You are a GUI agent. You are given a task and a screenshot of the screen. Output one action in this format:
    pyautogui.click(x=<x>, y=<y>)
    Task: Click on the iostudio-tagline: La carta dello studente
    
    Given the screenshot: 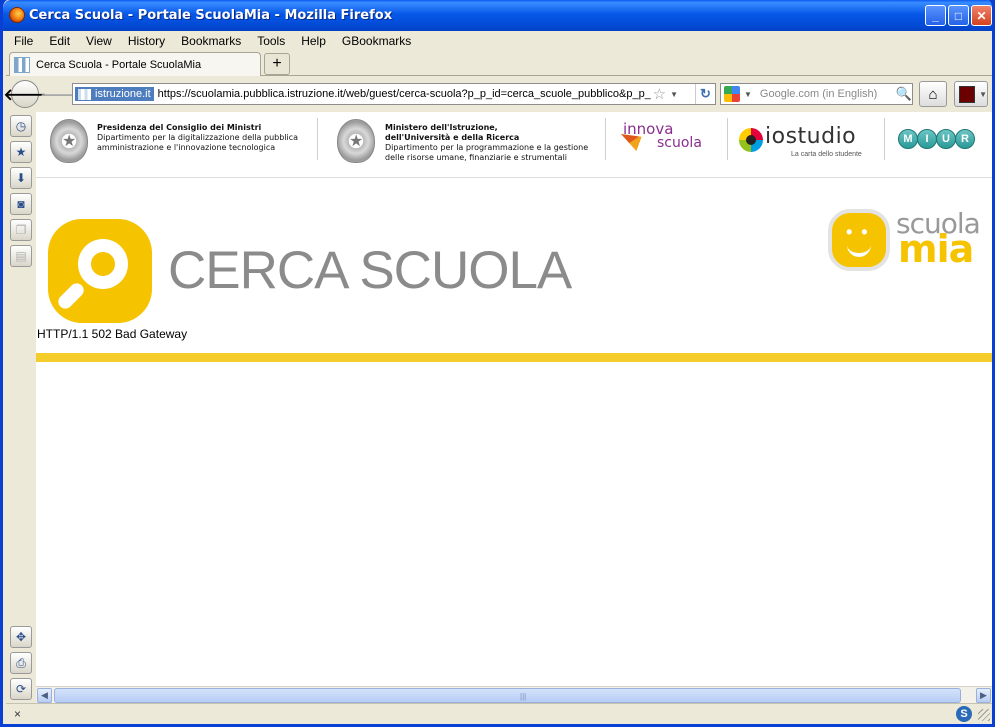 What is the action you would take?
    pyautogui.click(x=826, y=154)
    